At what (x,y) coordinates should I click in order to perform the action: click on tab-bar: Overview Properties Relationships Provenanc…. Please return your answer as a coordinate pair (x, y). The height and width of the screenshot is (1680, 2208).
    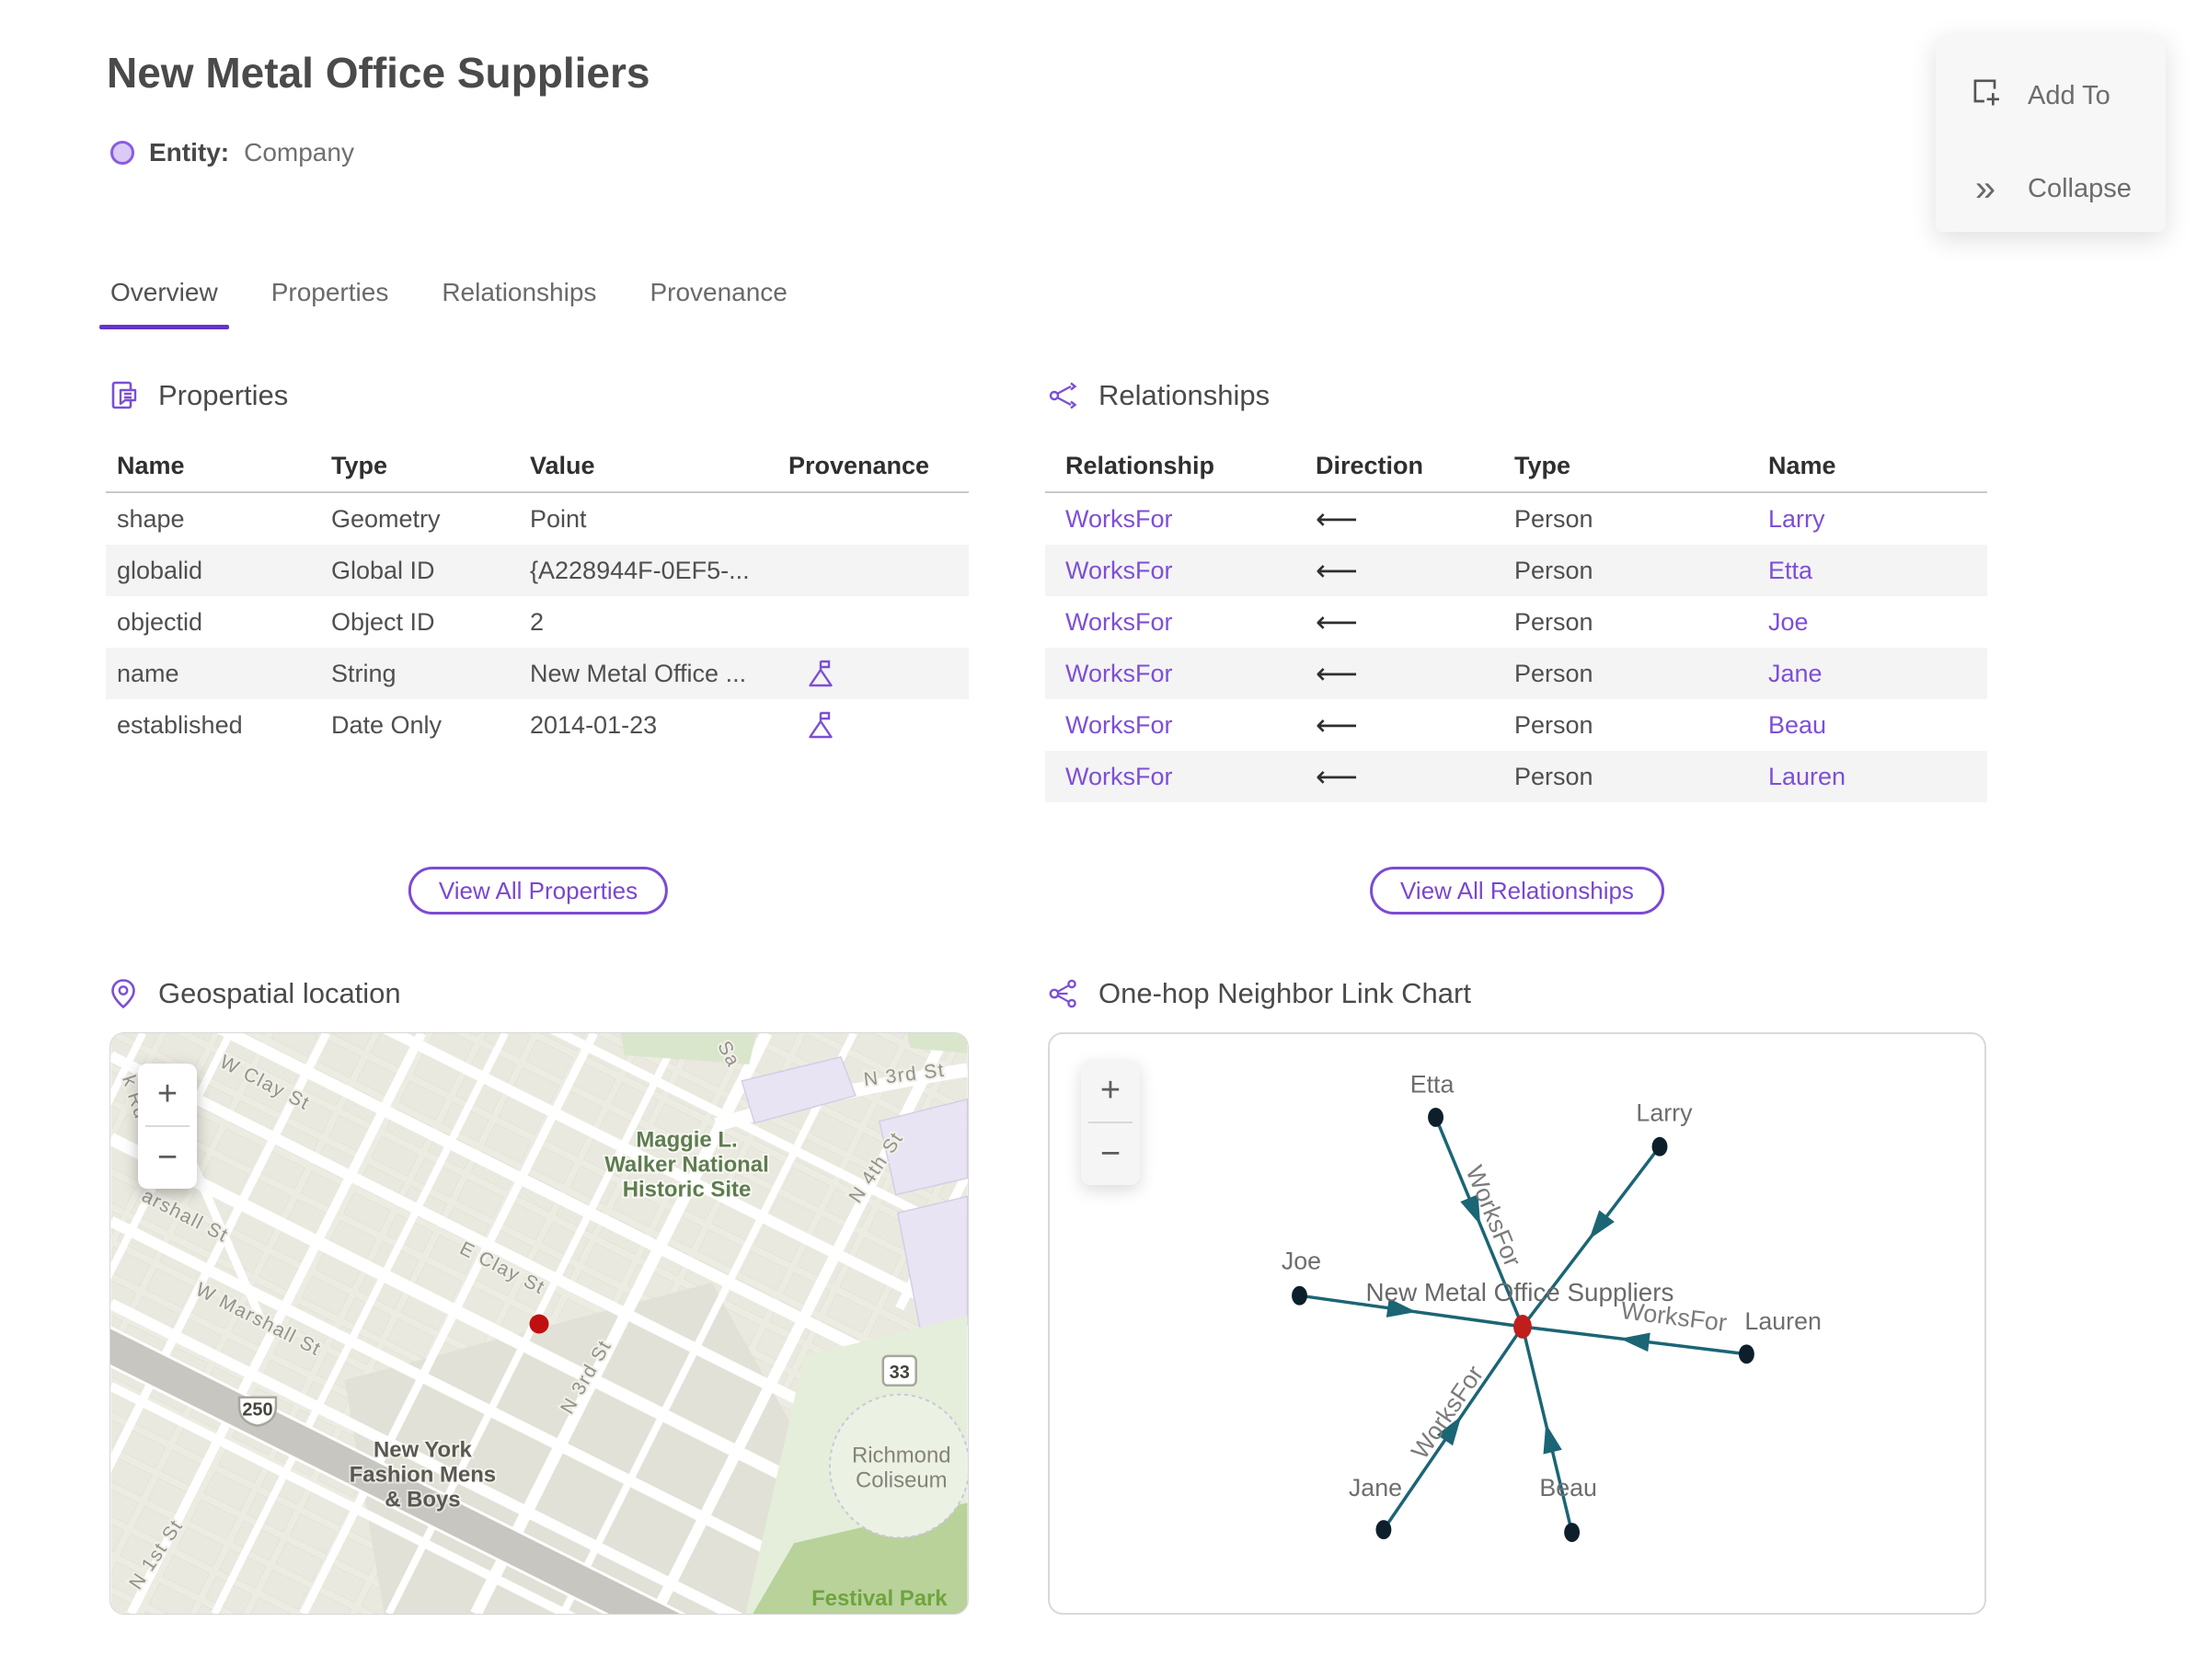
    Looking at the image, I should click on (443, 303).